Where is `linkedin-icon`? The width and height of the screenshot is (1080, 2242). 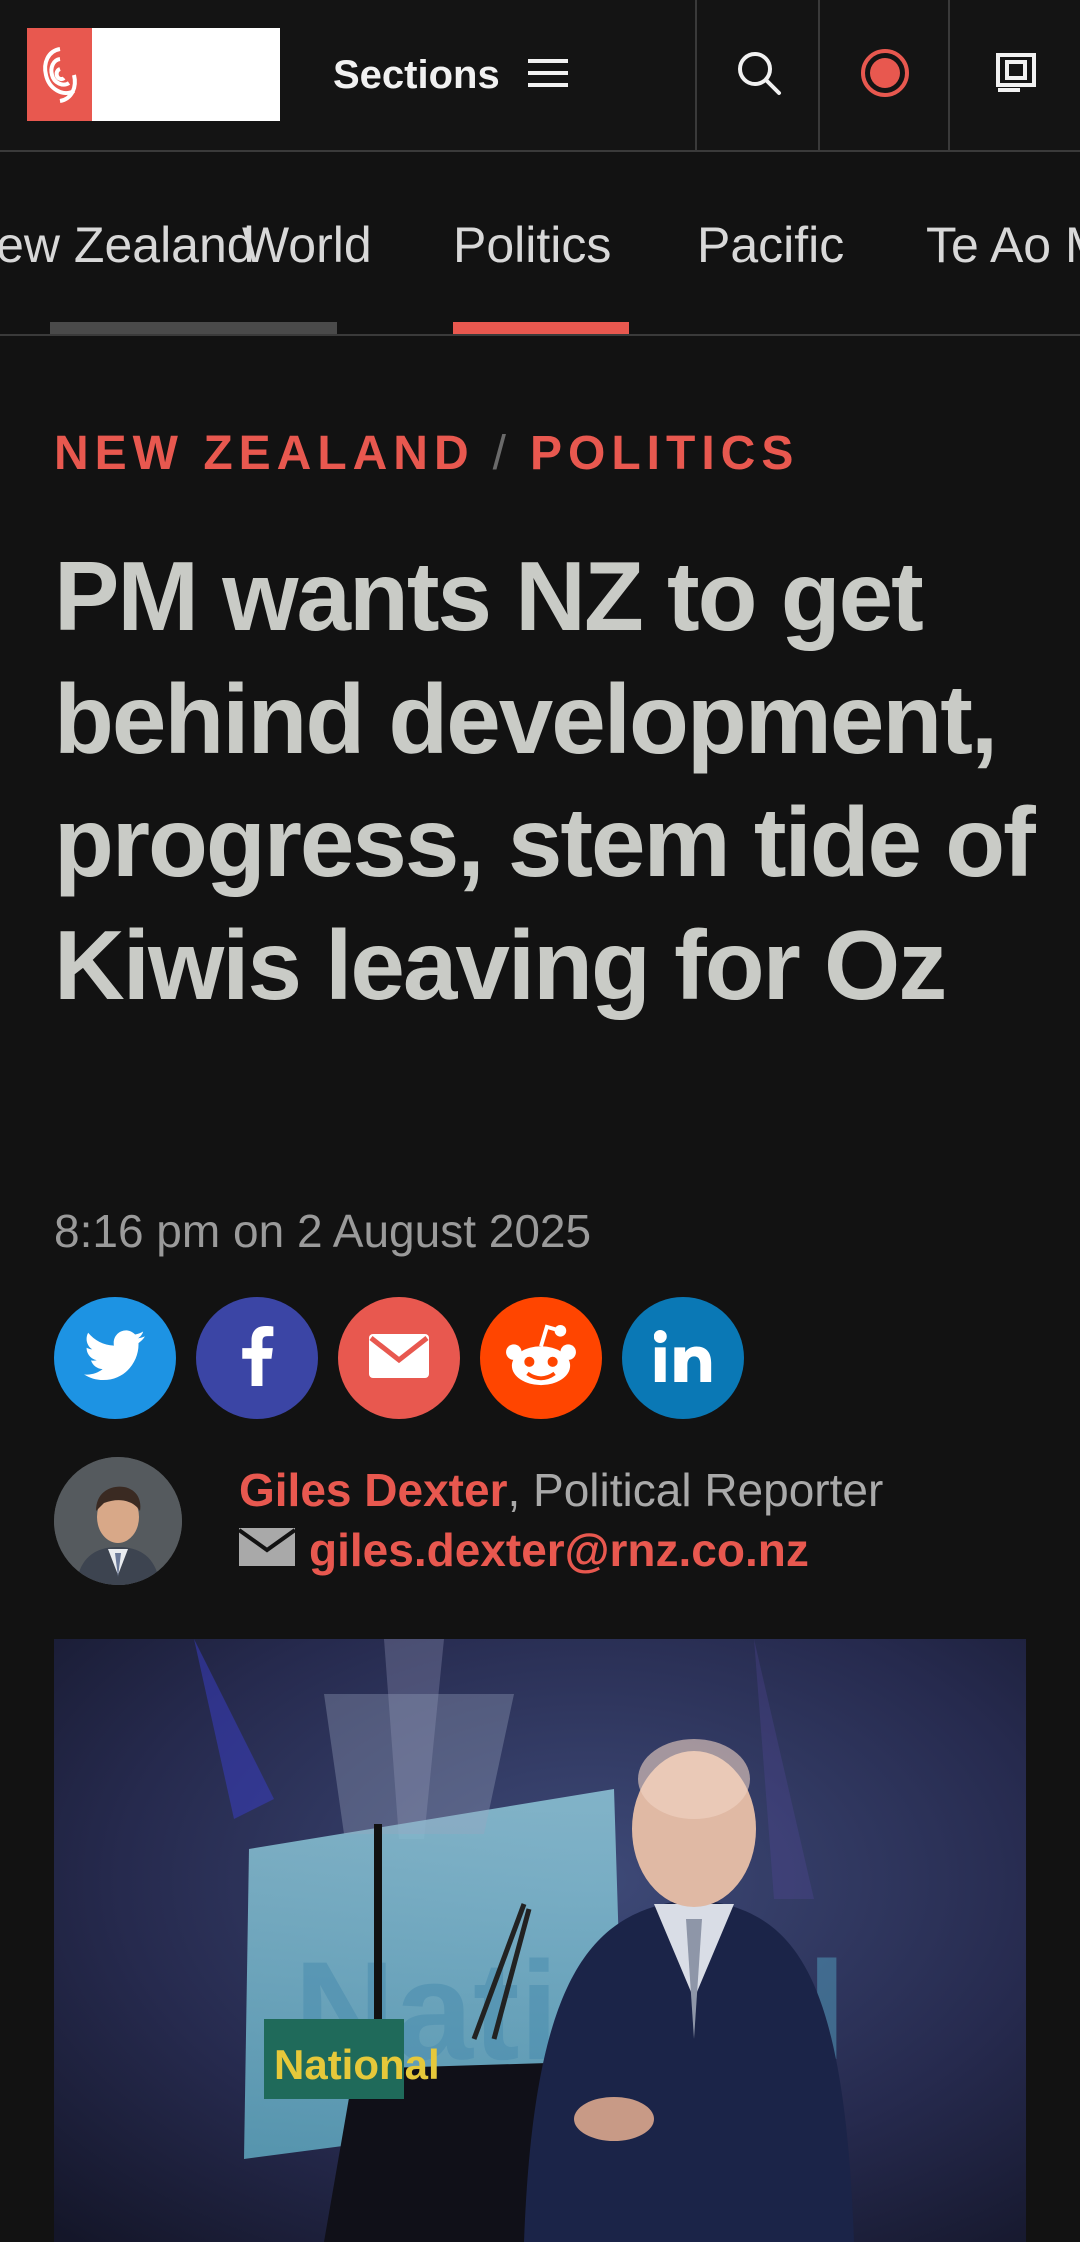 linkedin-icon is located at coordinates (682, 1358).